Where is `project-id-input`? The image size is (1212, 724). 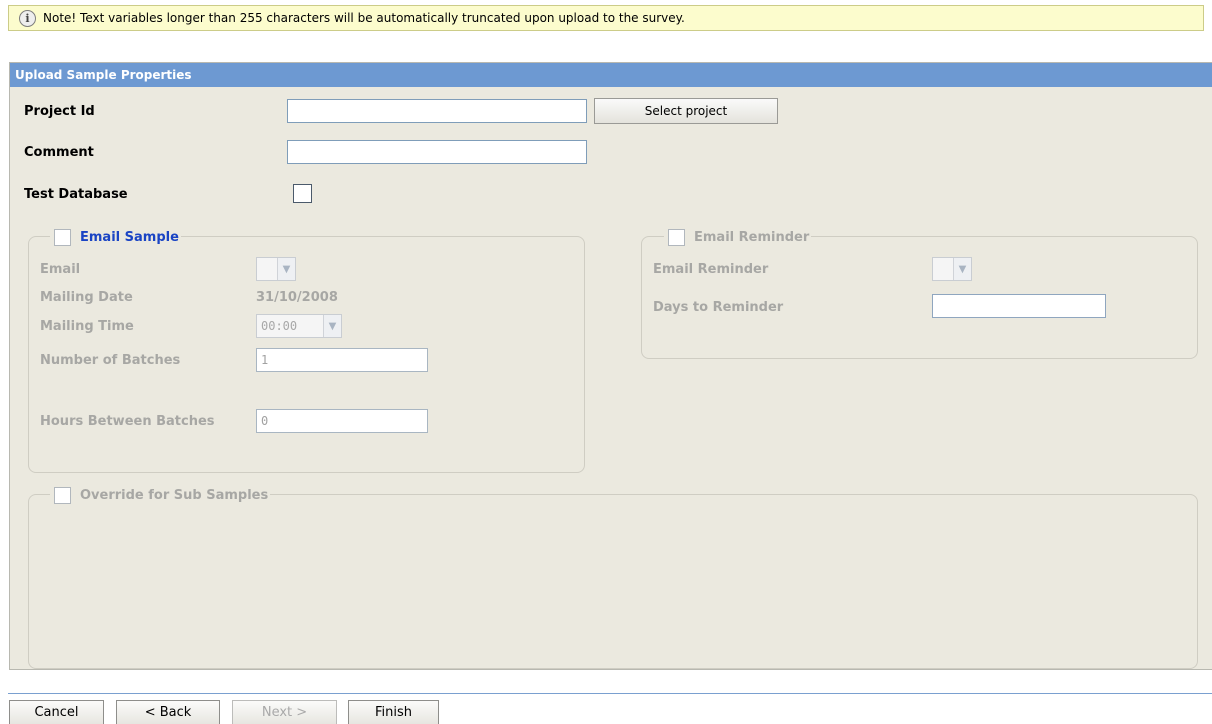 project-id-input is located at coordinates (437, 111).